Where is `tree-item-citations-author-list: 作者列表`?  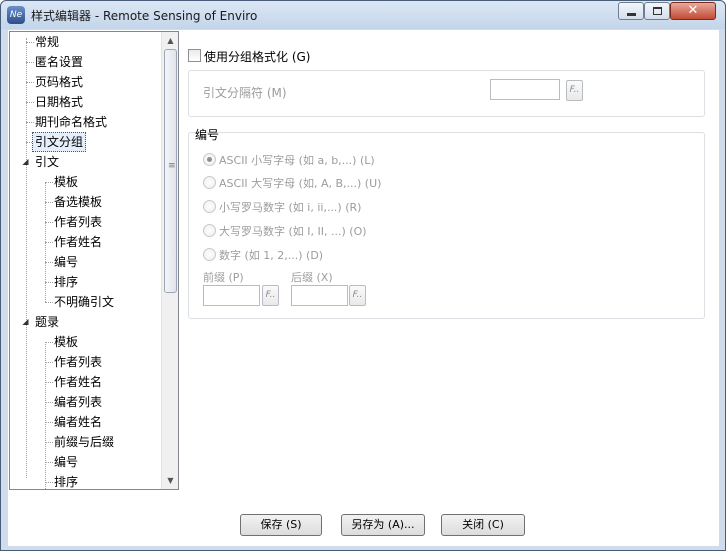 tree-item-citations-author-list: 作者列表 is located at coordinates (78, 222).